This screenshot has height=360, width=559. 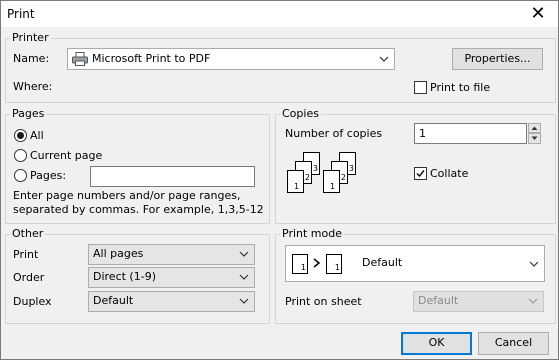 What do you see at coordinates (279, 14) in the screenshot?
I see `title-bar: Print ✕` at bounding box center [279, 14].